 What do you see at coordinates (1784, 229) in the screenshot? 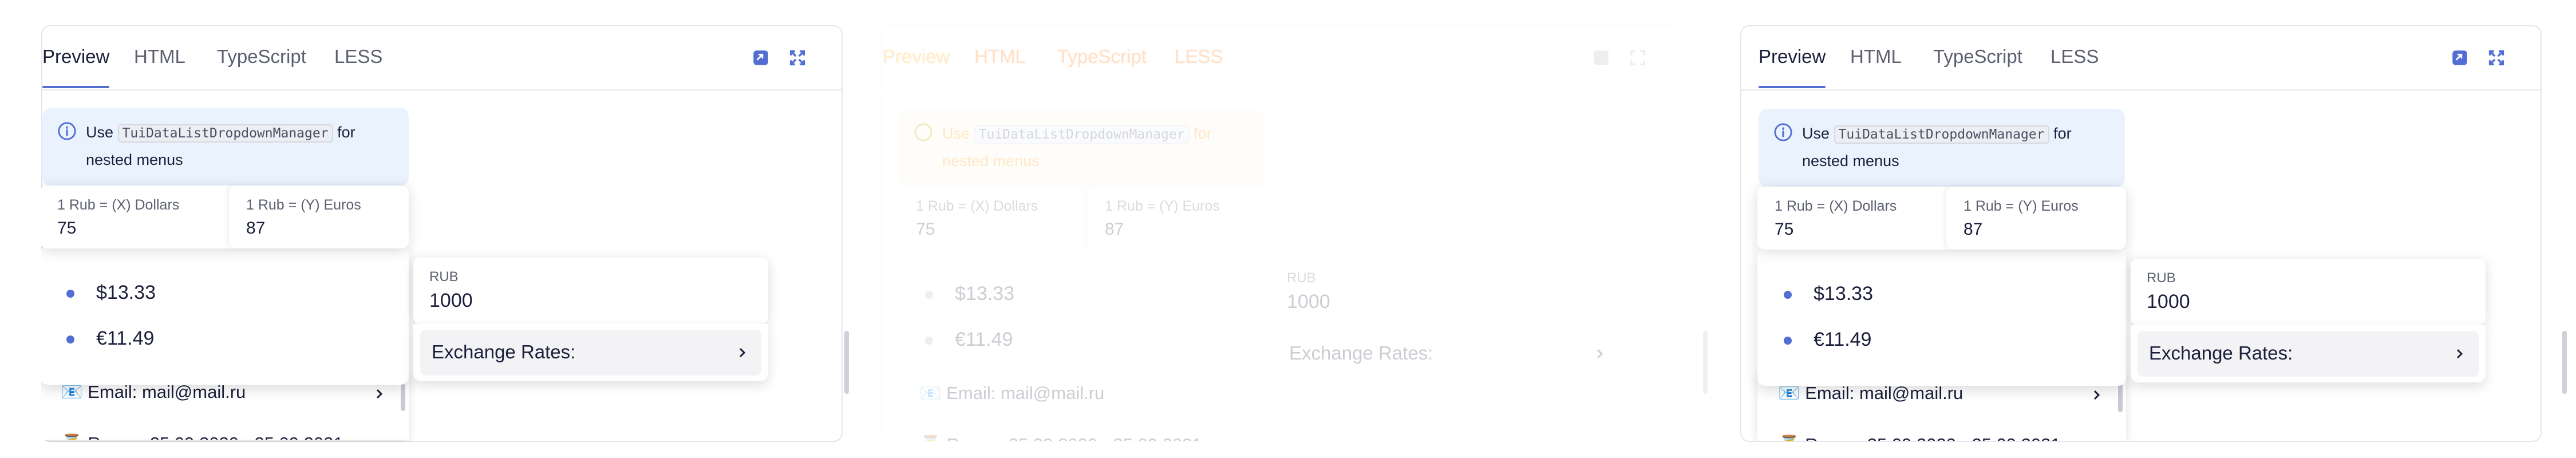
I see `field-value: 75` at bounding box center [1784, 229].